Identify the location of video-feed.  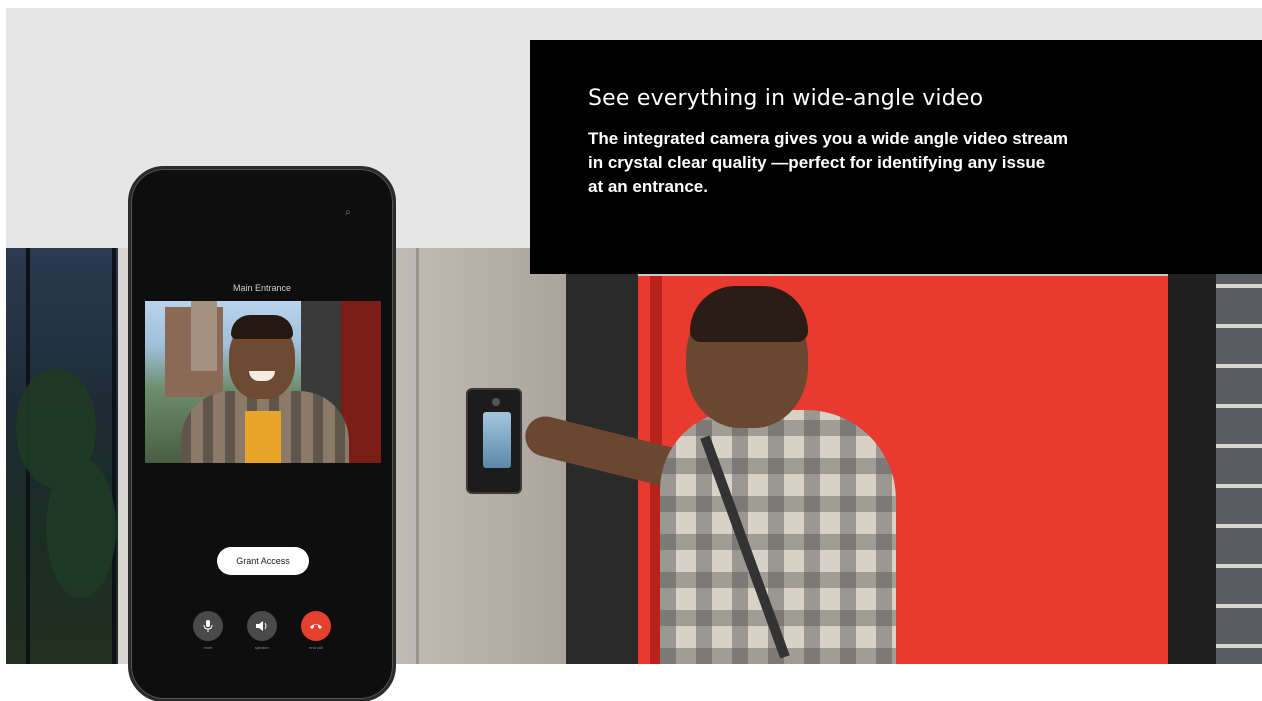
(263, 382).